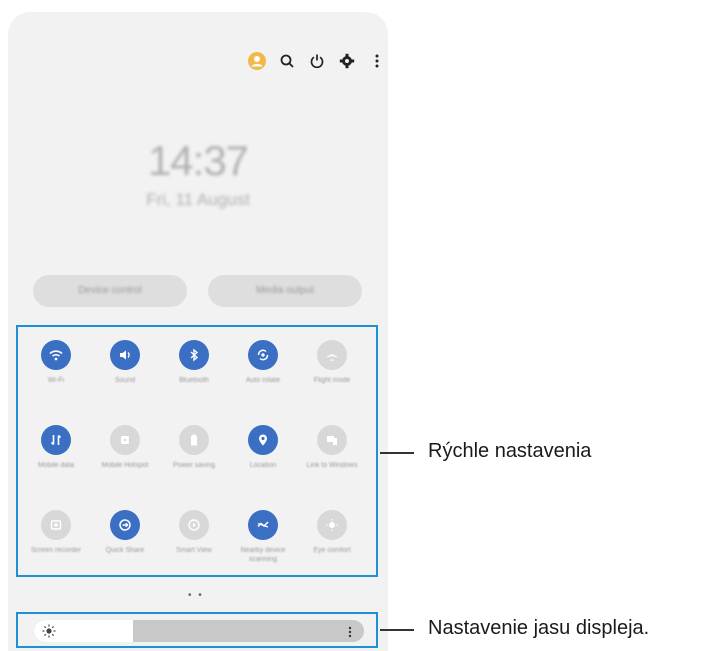 The height and width of the screenshot is (651, 706). Describe the element at coordinates (49, 633) in the screenshot. I see `brightness-sun-icon` at that location.